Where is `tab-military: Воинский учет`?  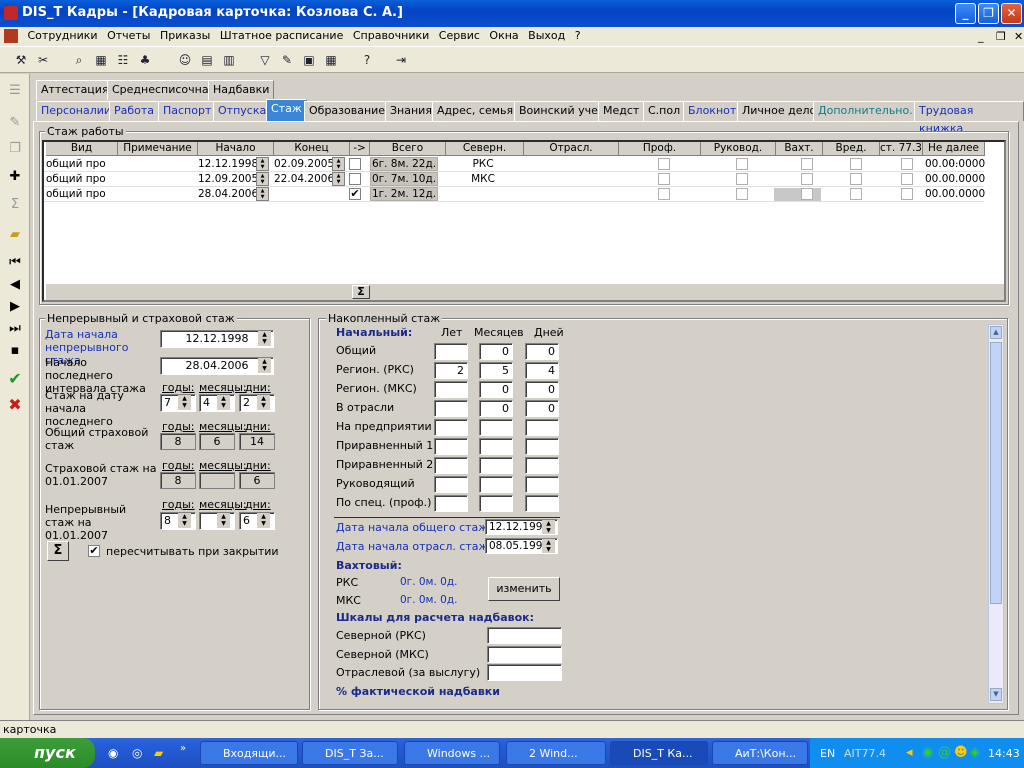 tab-military: Воинский учет is located at coordinates (562, 111).